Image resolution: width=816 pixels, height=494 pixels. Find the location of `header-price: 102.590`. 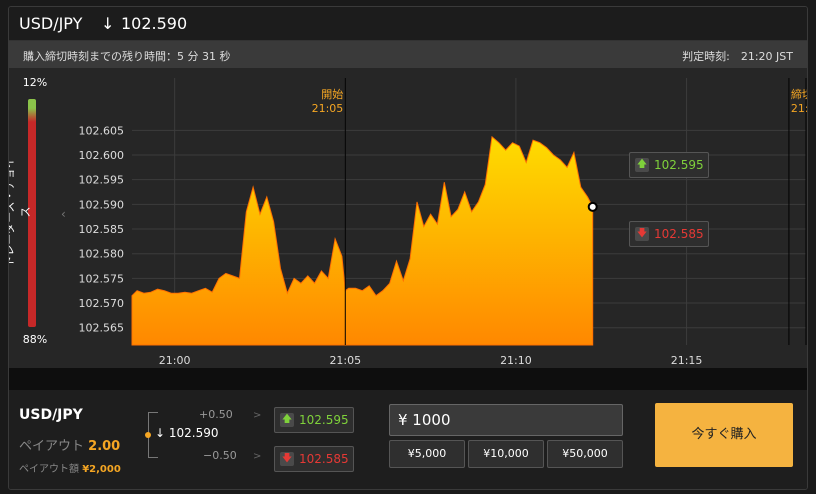

header-price: 102.590 is located at coordinates (154, 23).